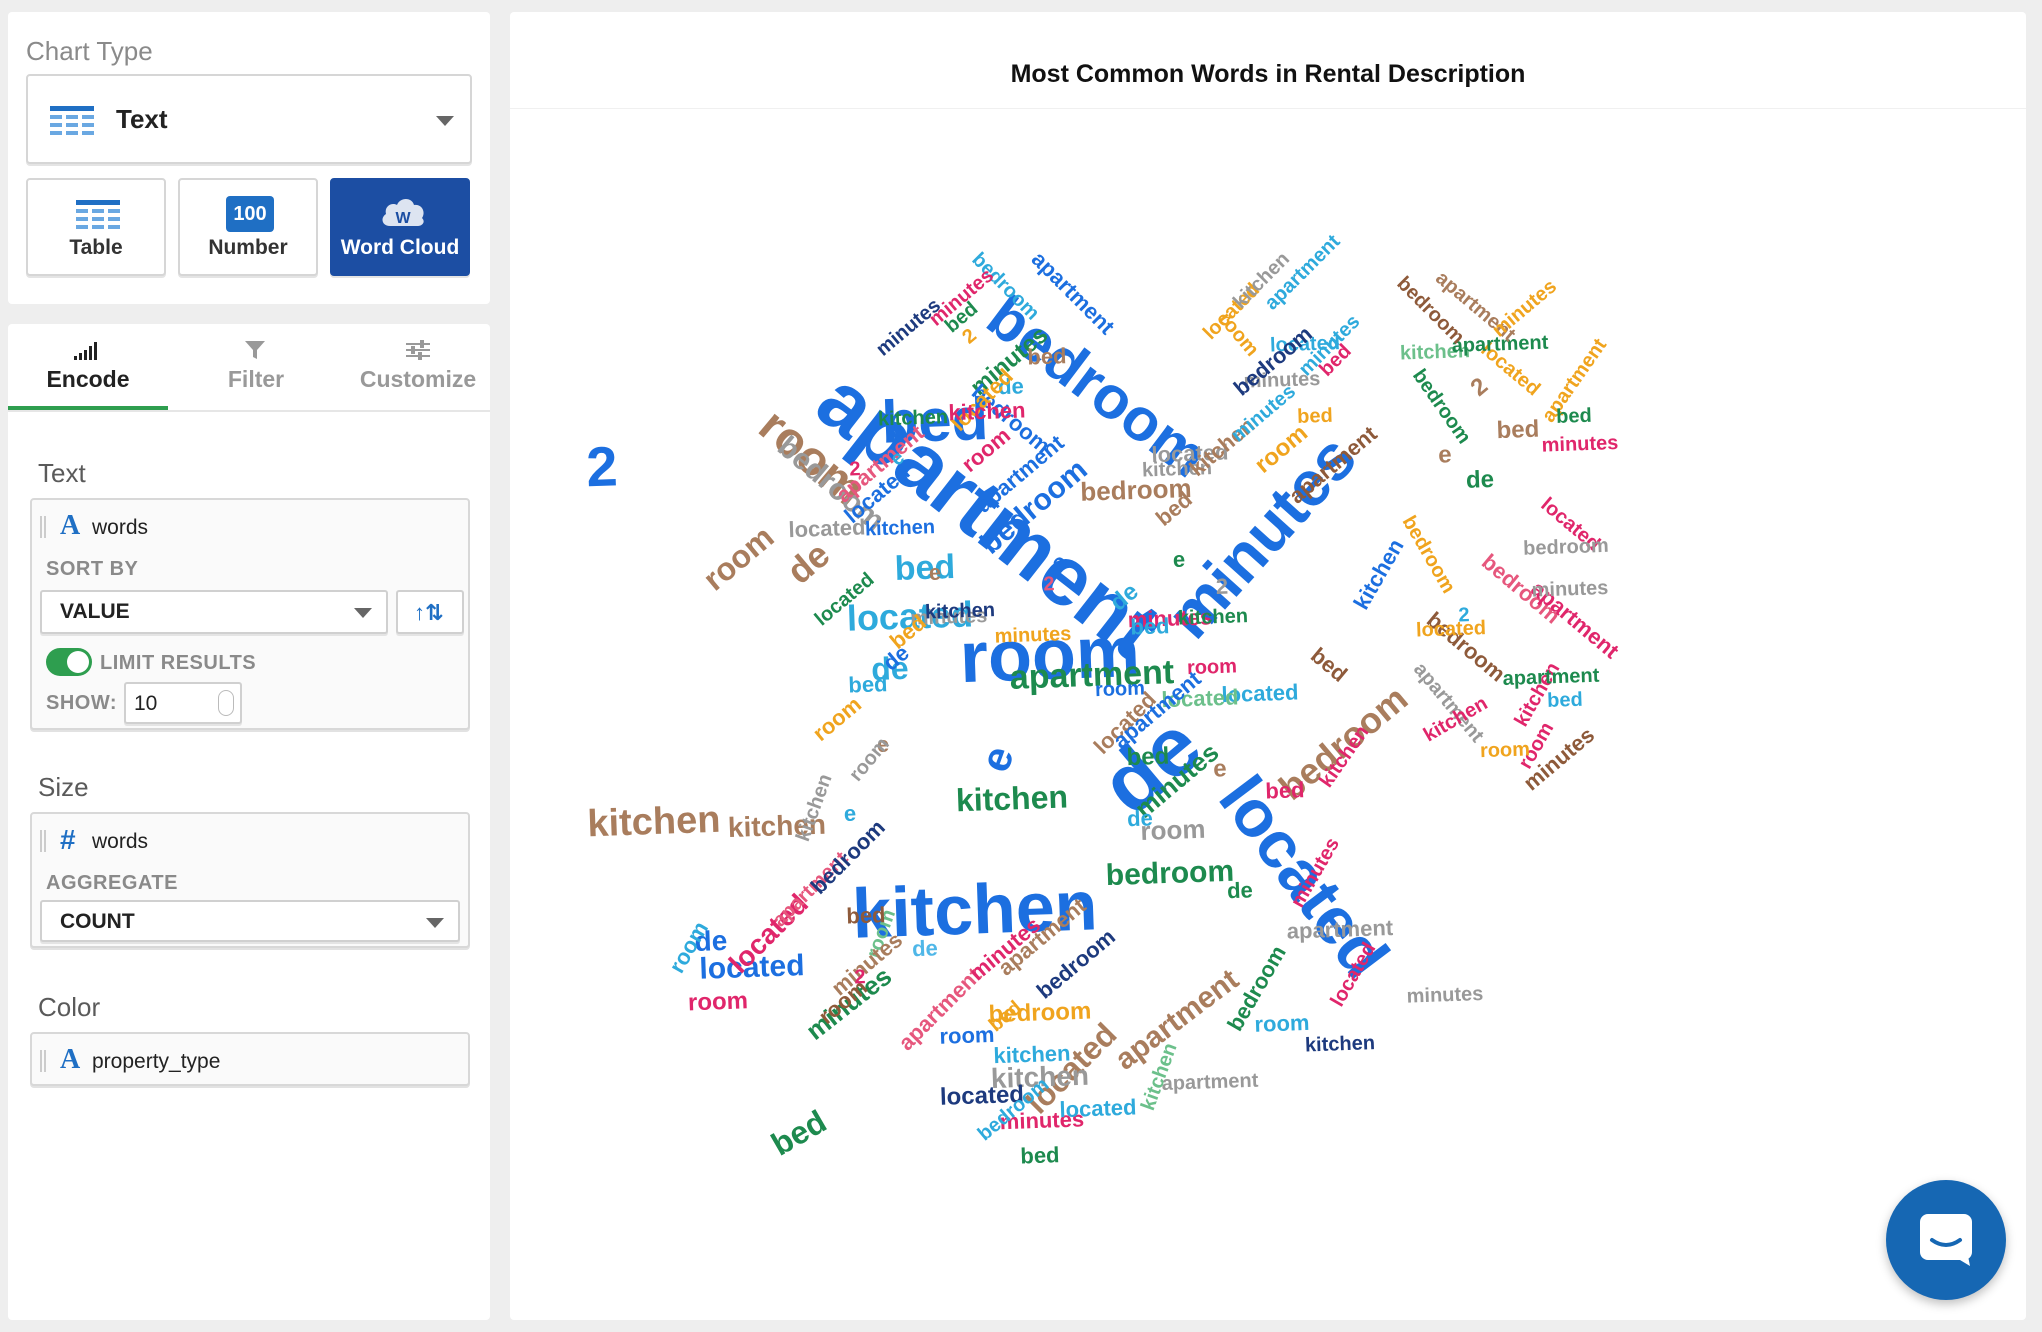 Image resolution: width=2042 pixels, height=1332 pixels. What do you see at coordinates (120, 841) in the screenshot?
I see `size-field-name: words` at bounding box center [120, 841].